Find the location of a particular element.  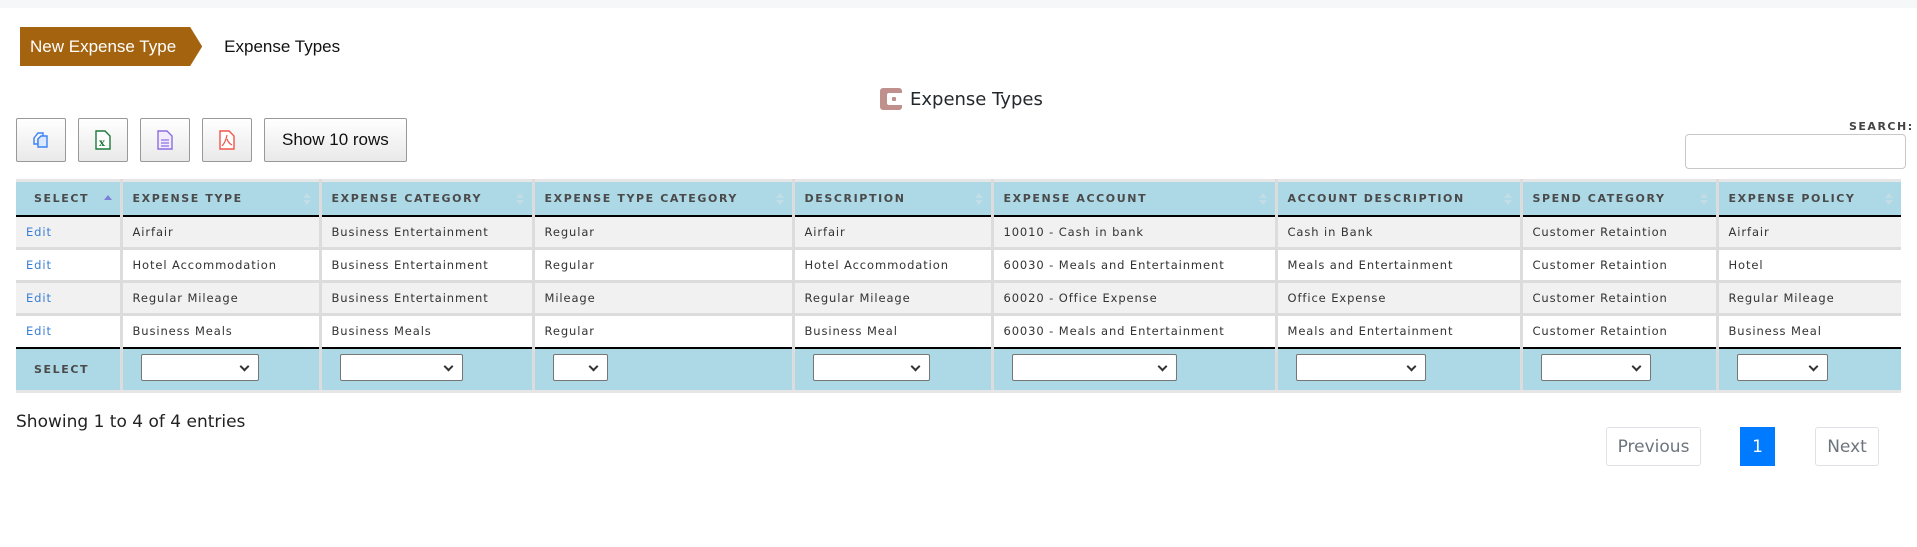

column-header-account-description: ACCOUNT DESCRIPTION is located at coordinates (1399, 198).